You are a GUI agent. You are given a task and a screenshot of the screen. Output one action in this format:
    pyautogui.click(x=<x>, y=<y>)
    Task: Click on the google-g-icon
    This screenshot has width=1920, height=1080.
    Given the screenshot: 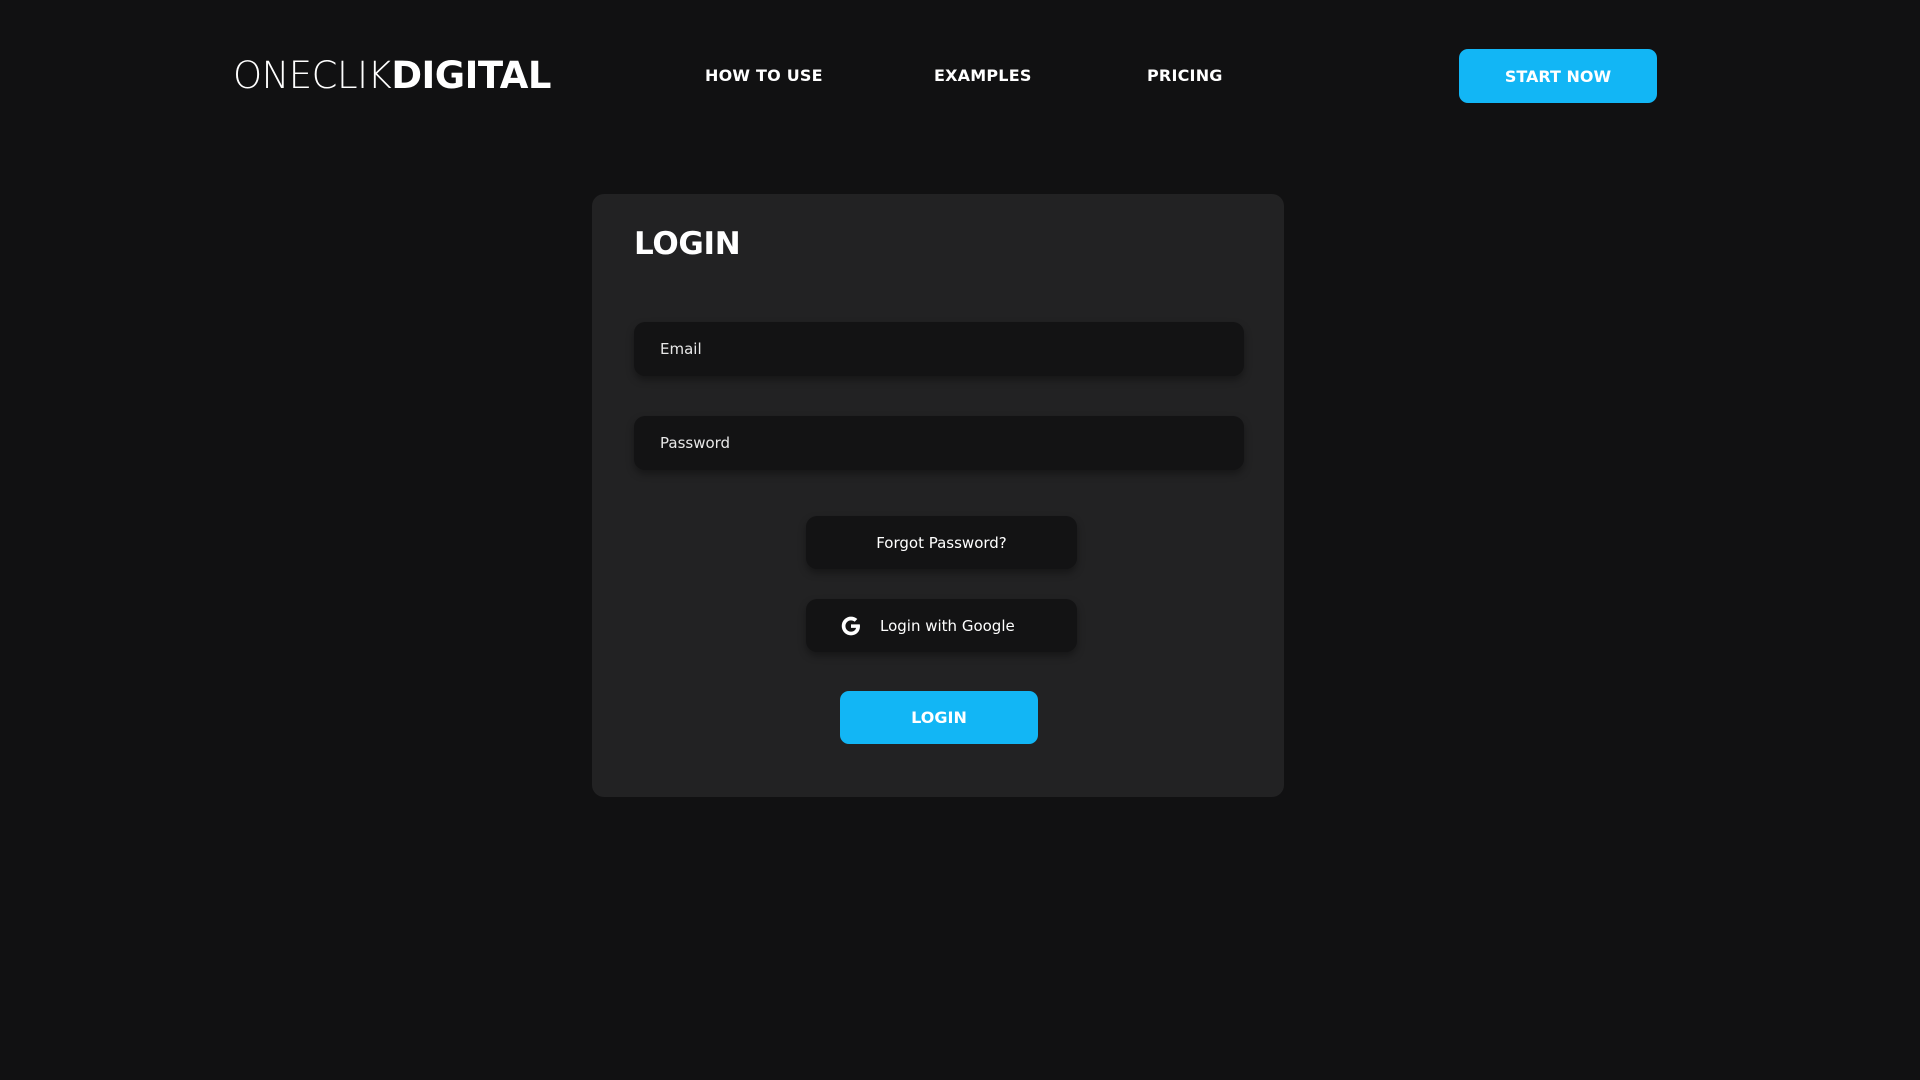 What is the action you would take?
    pyautogui.click(x=851, y=626)
    